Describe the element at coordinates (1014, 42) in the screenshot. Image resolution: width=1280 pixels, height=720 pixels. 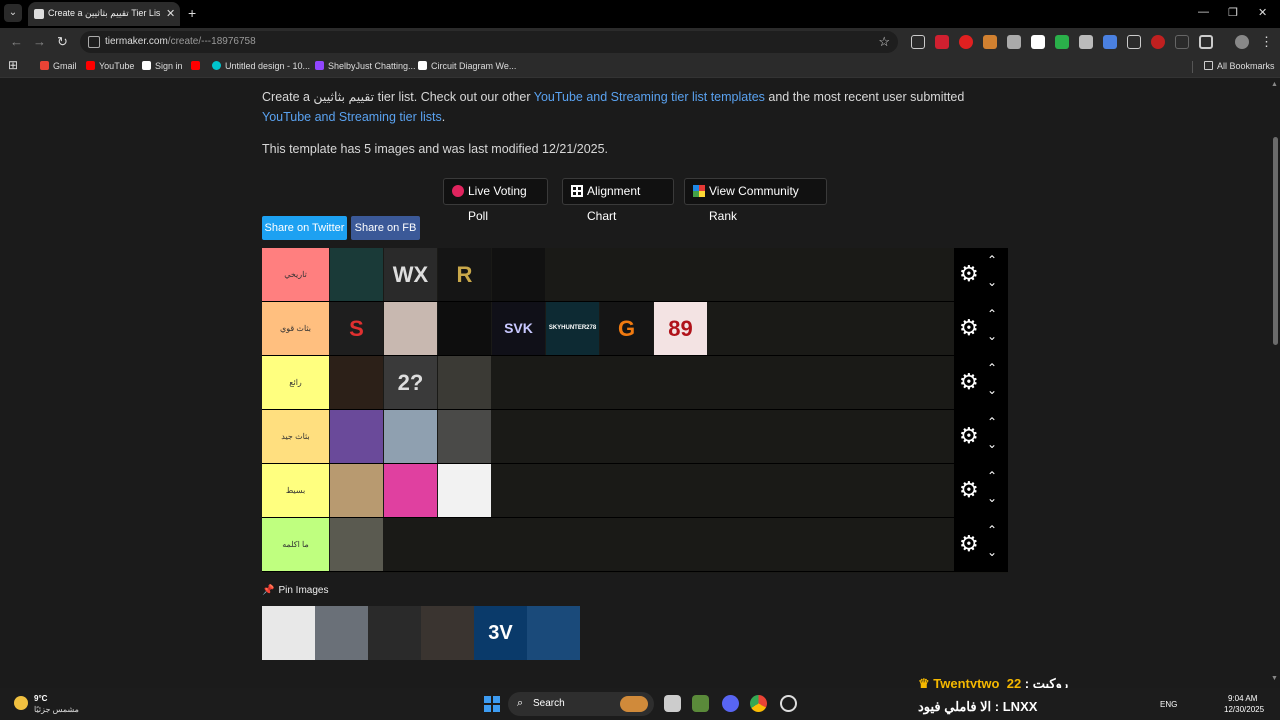
I see `extension-download-icon` at that location.